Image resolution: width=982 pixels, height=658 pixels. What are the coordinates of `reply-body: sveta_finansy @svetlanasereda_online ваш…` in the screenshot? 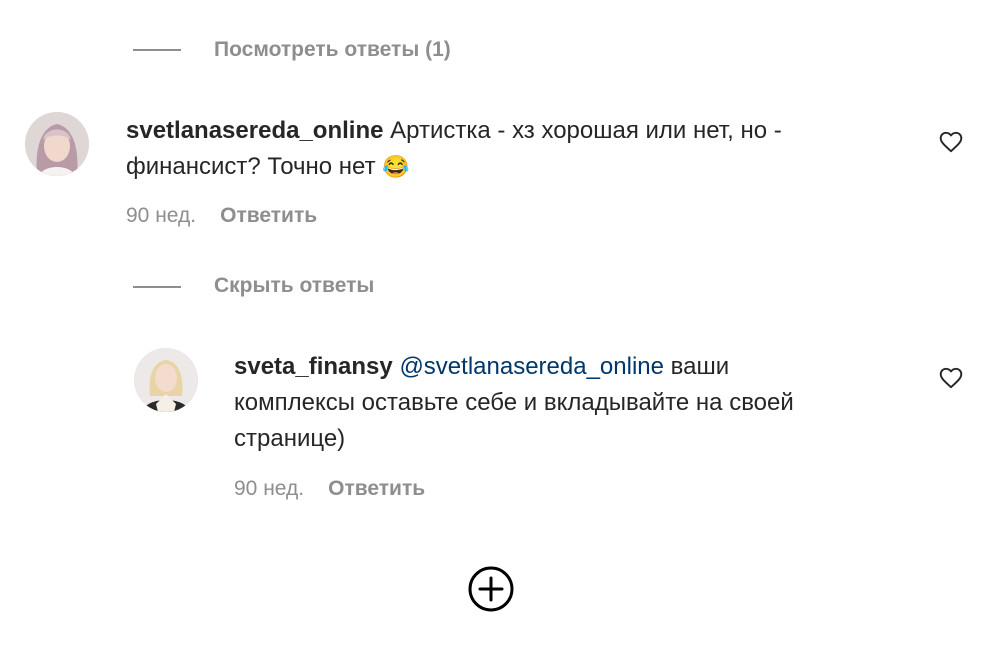 It's located at (534, 403).